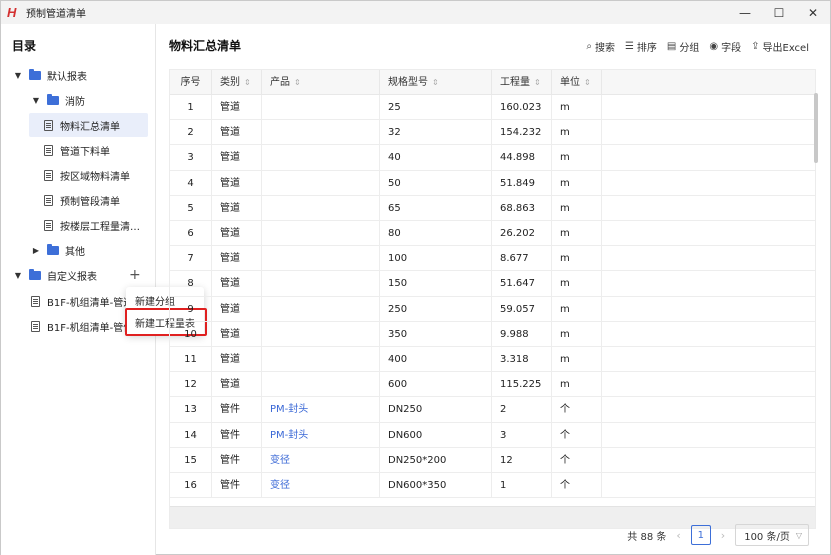 The width and height of the screenshot is (831, 555). What do you see at coordinates (522, 410) in the screenshot?
I see `cell-quantity: 2` at bounding box center [522, 410].